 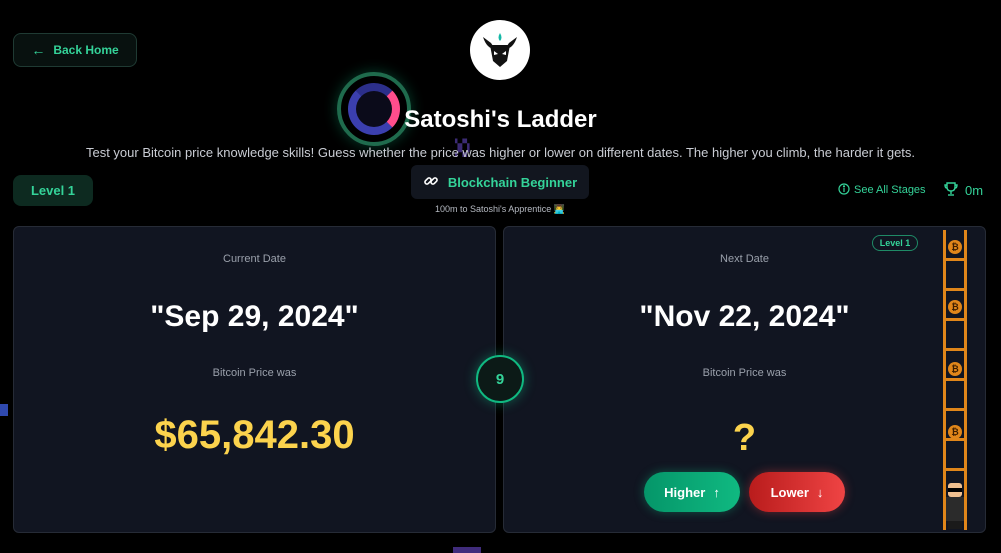 What do you see at coordinates (431, 182) in the screenshot?
I see `link-icon` at bounding box center [431, 182].